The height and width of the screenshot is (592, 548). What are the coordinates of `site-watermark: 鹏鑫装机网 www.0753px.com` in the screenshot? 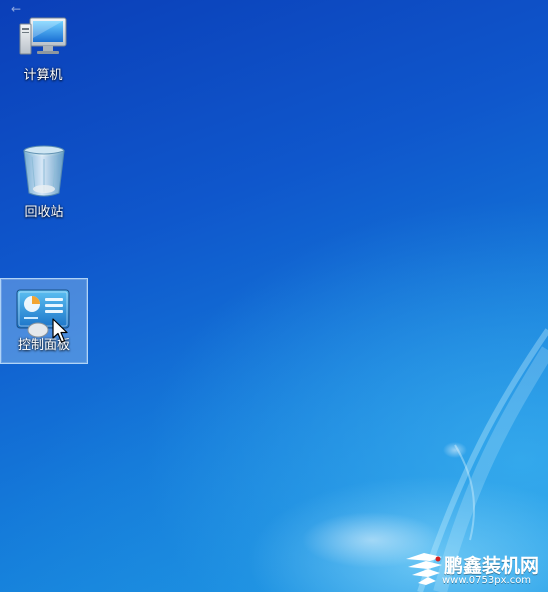 It's located at (474, 570).